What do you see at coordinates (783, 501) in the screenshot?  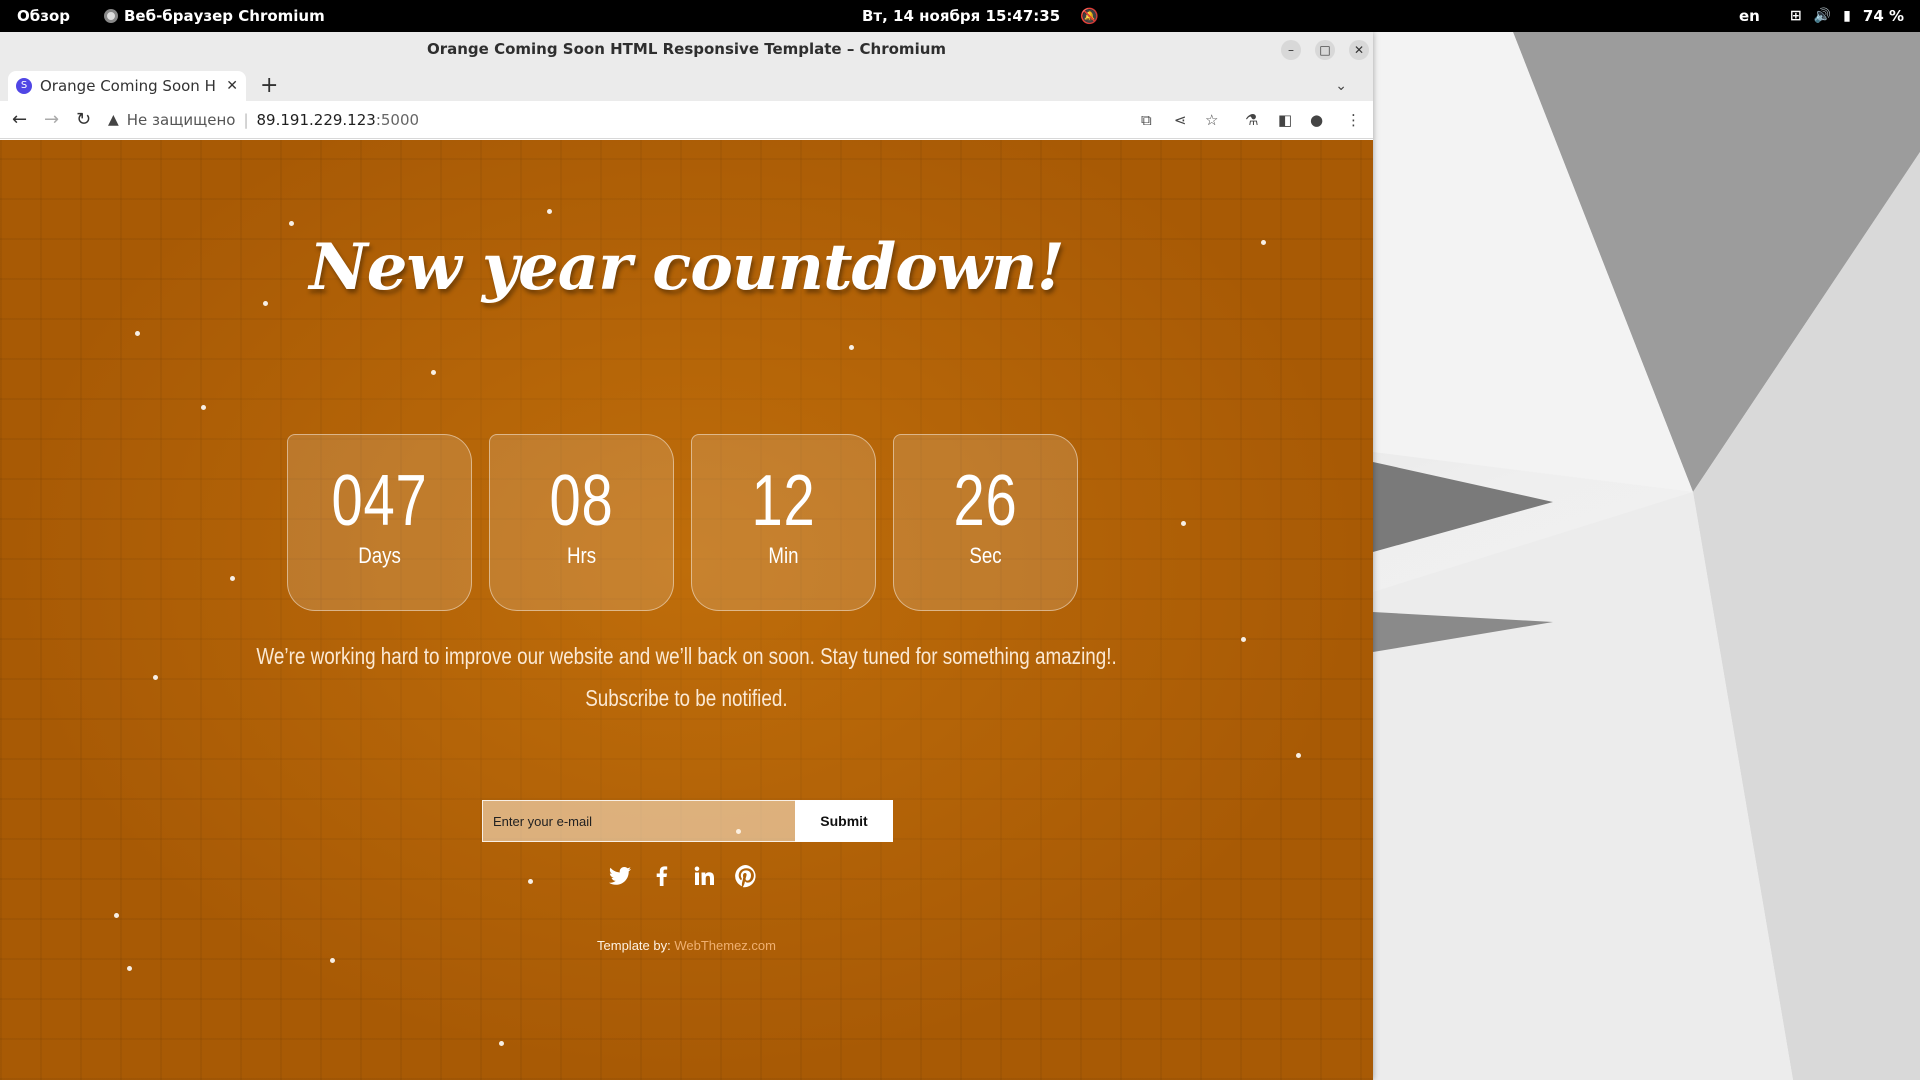 I see `countdown-value: 12` at bounding box center [783, 501].